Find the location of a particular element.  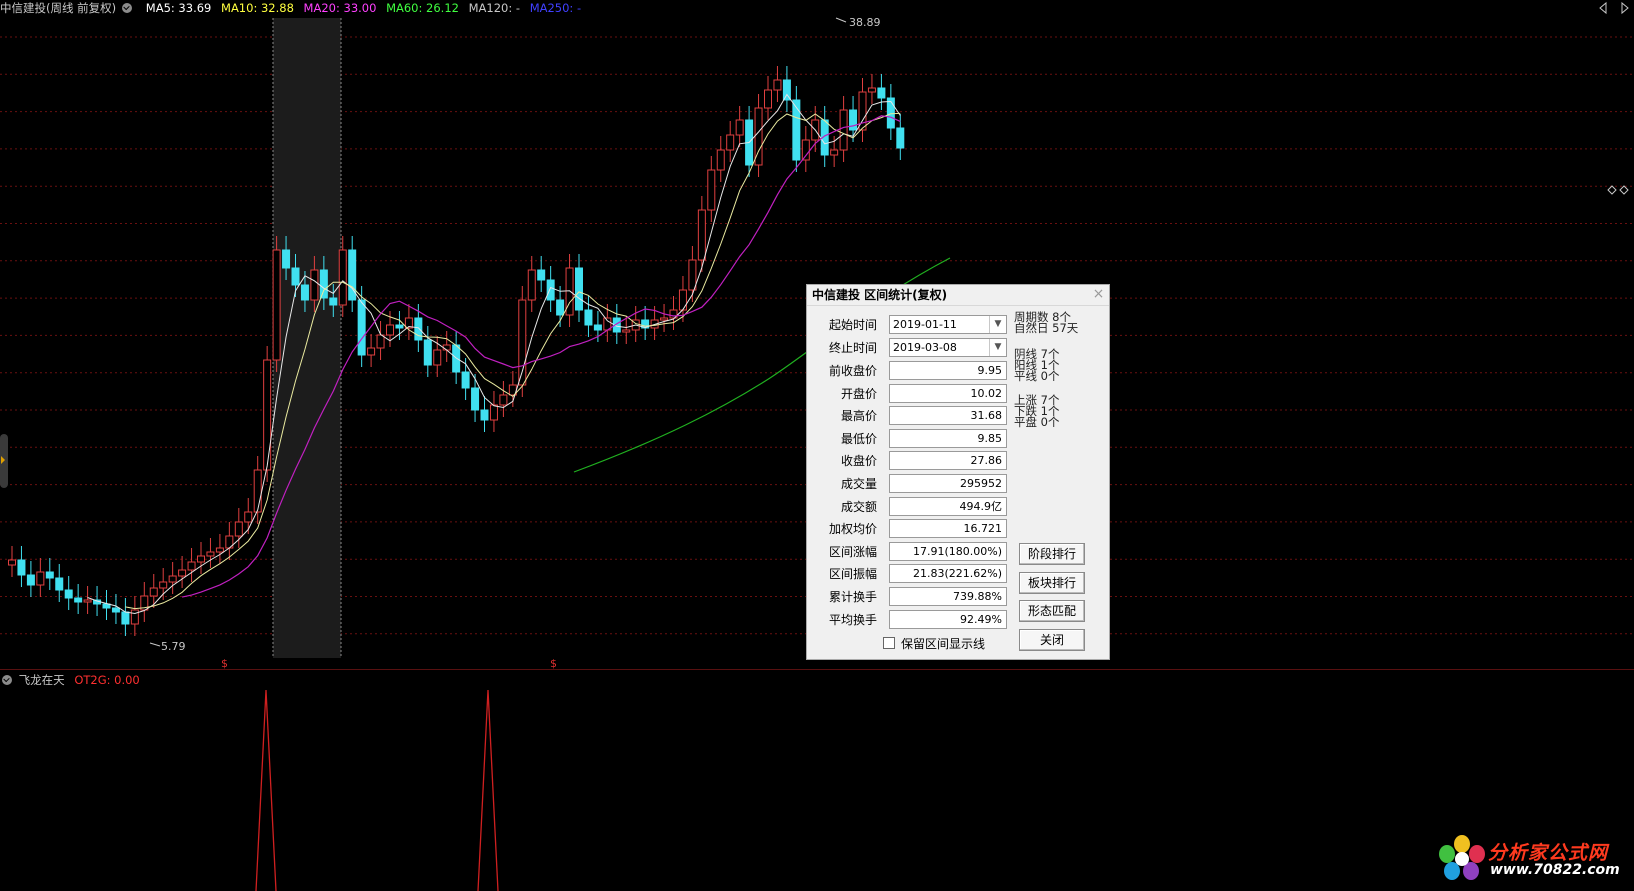

stat-field-label: 最高价 is located at coordinates (858, 416).